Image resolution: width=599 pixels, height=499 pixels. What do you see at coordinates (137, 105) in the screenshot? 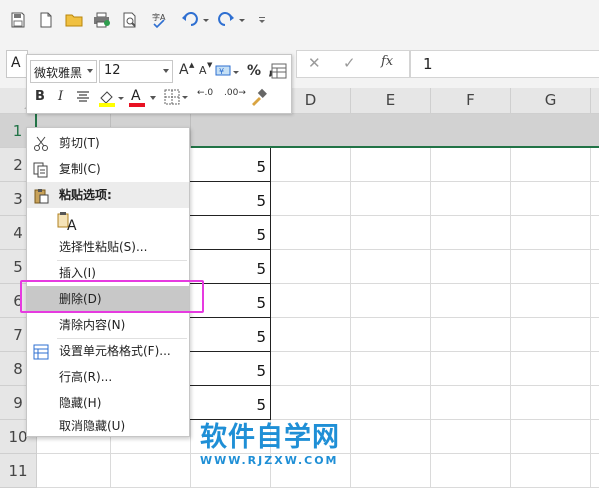
I see `font-color-bar` at bounding box center [137, 105].